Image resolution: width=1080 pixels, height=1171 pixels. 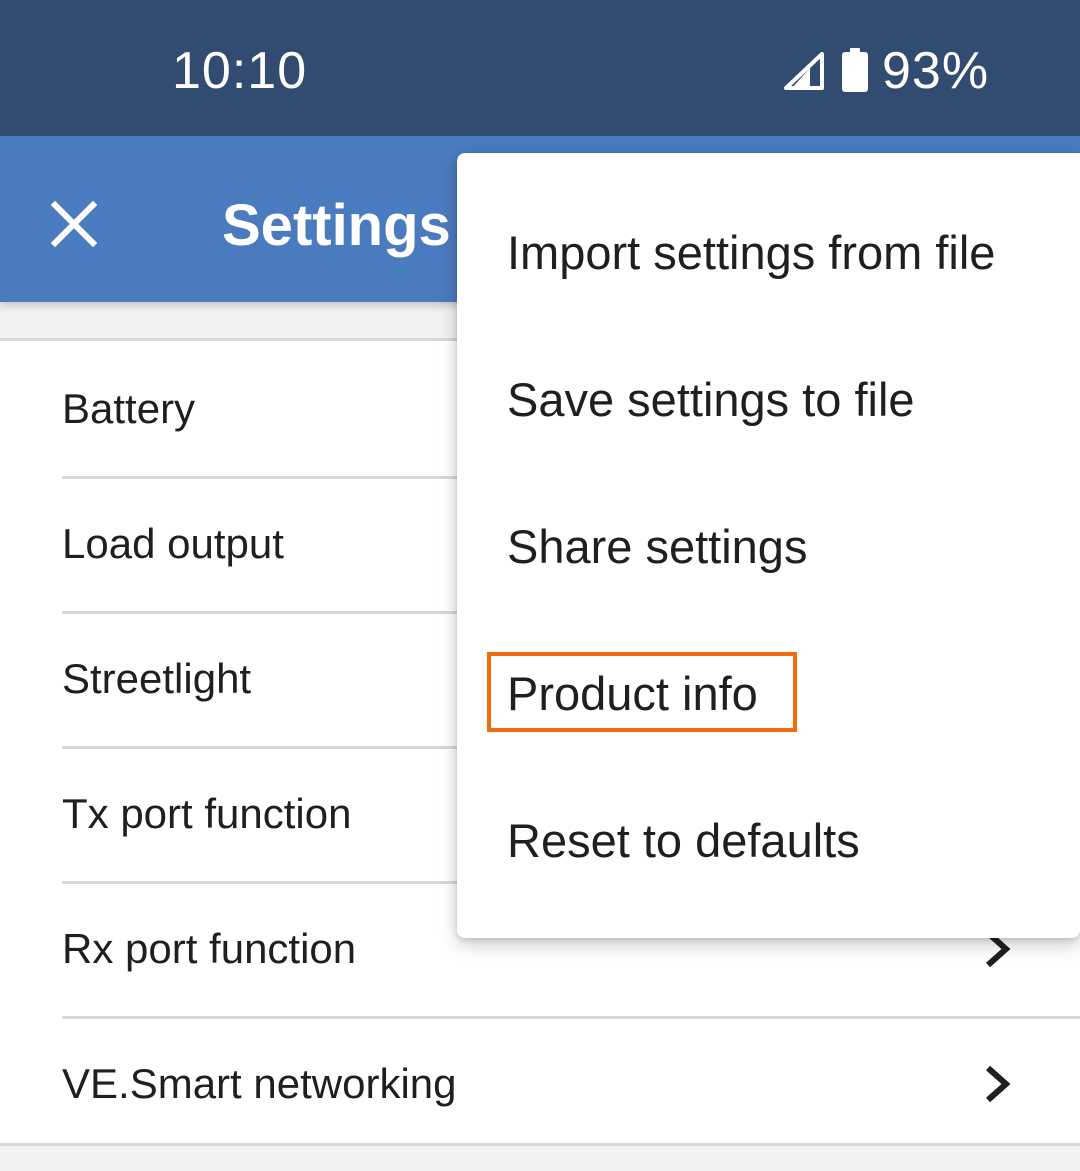 I want to click on signal-icon, so click(x=804, y=71).